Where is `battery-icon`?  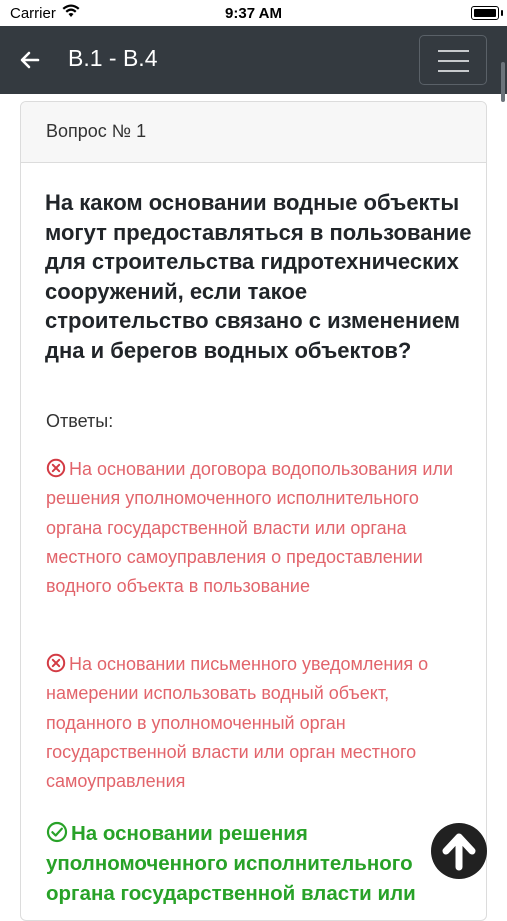 battery-icon is located at coordinates (487, 13).